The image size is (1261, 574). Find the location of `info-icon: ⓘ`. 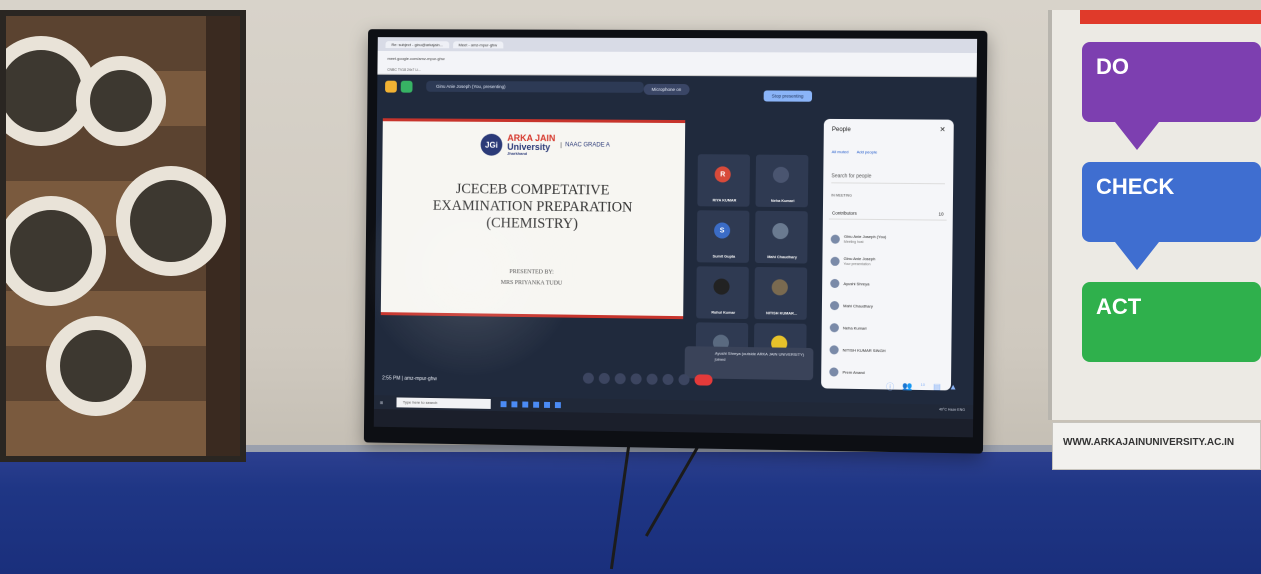

info-icon: ⓘ is located at coordinates (890, 386).